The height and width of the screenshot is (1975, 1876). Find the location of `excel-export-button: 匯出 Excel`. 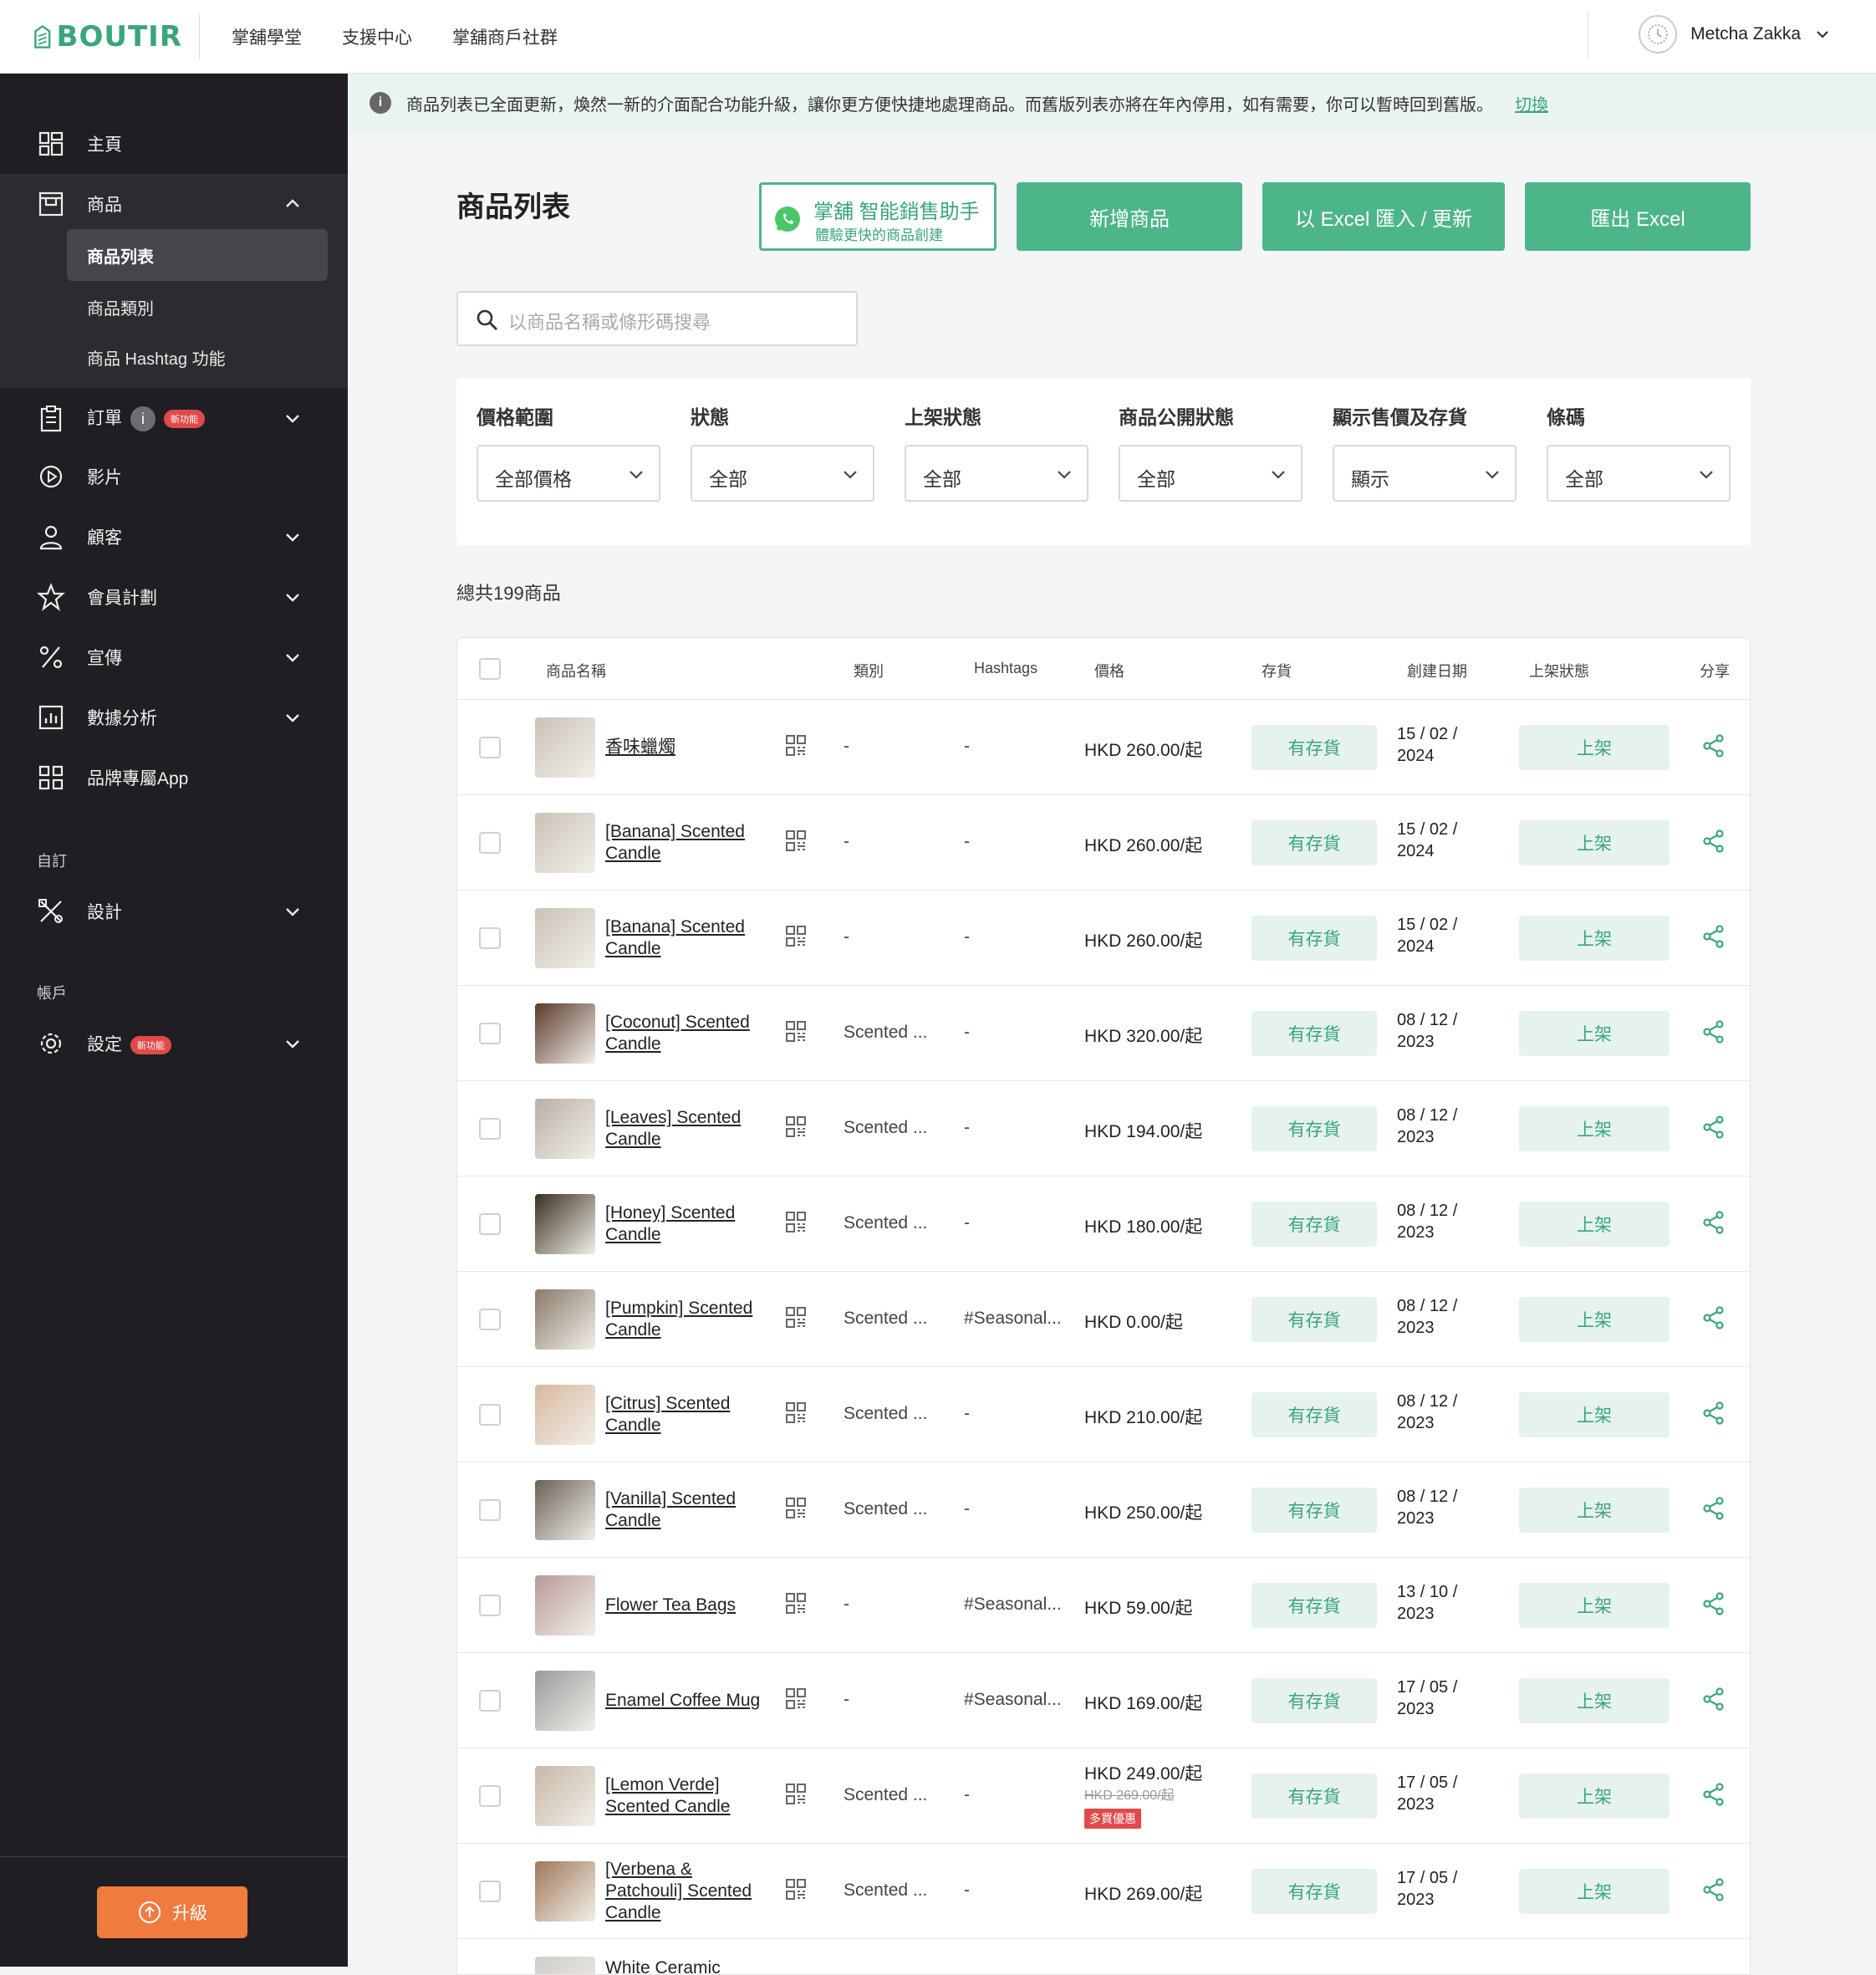

excel-export-button: 匯出 Excel is located at coordinates (1638, 216).